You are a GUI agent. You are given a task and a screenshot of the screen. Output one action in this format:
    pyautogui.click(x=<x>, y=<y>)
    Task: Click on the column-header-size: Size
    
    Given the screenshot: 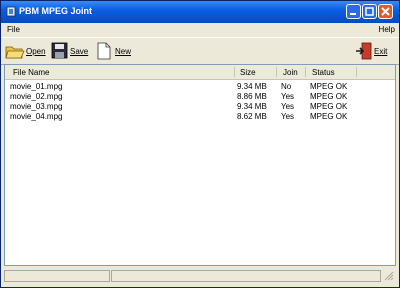 What is the action you would take?
    pyautogui.click(x=248, y=72)
    